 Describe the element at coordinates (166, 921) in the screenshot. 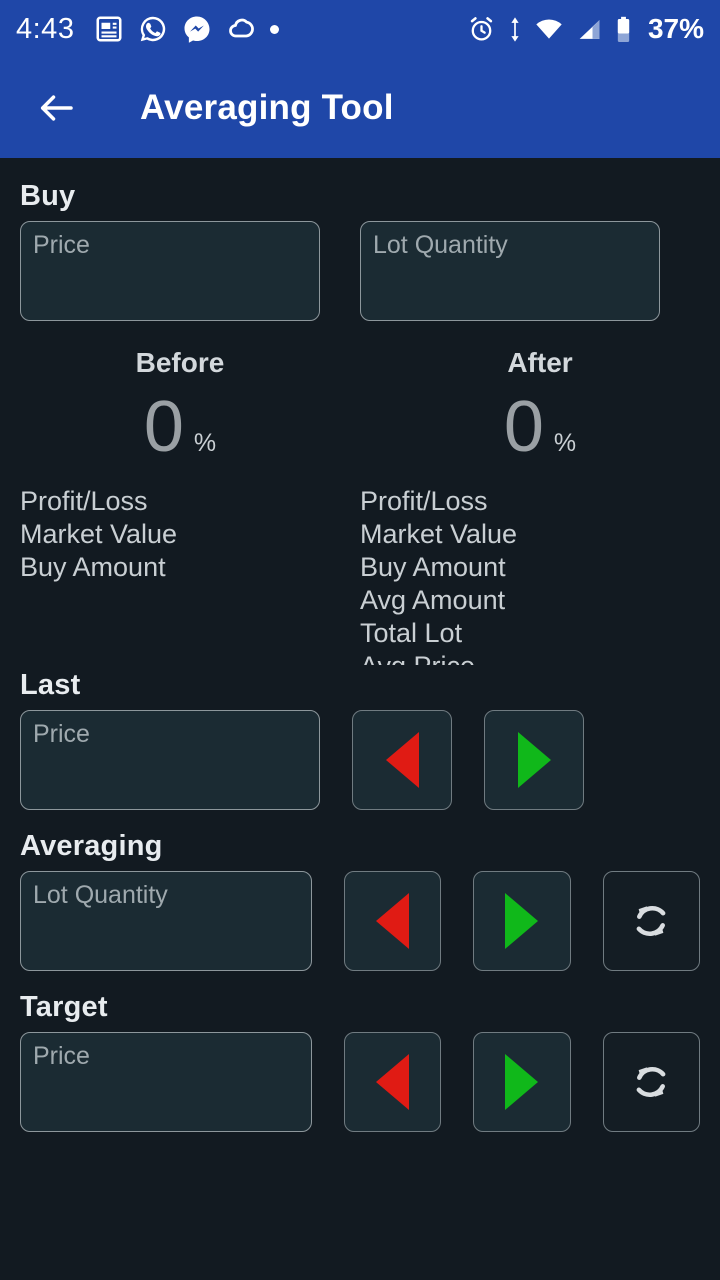

I see `averaging-lot-quantity-input: Lot Quantity` at that location.